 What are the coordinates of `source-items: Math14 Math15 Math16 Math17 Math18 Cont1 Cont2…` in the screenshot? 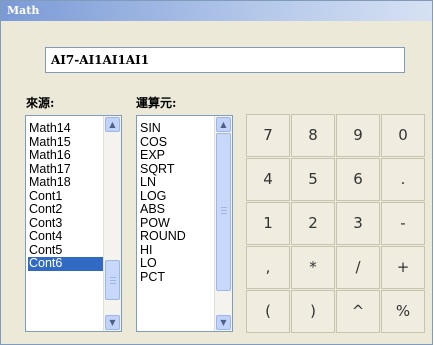 It's located at (66, 196).